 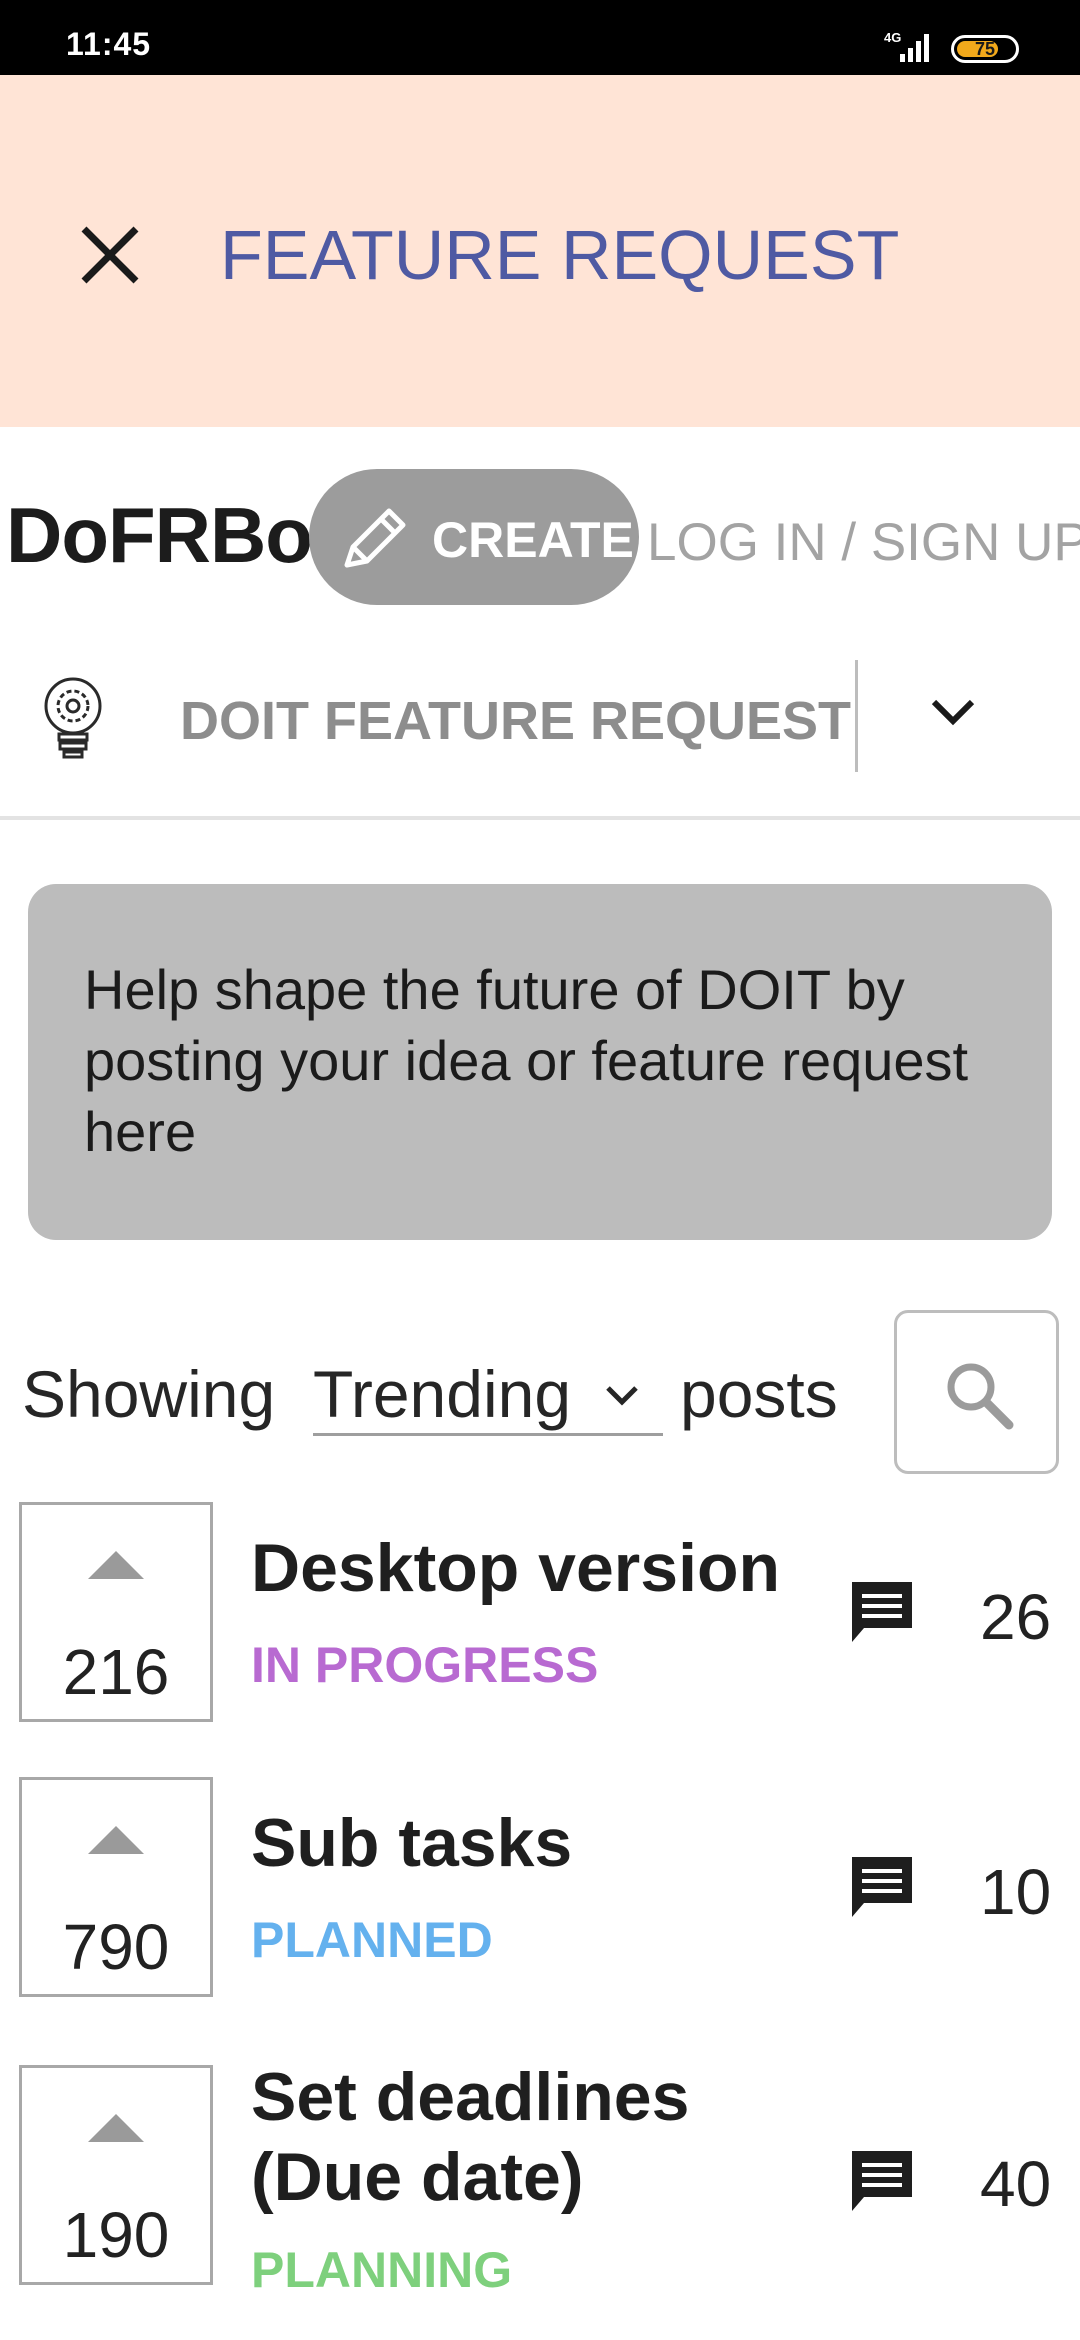 What do you see at coordinates (382, 2270) in the screenshot?
I see `post-status: PLANNING` at bounding box center [382, 2270].